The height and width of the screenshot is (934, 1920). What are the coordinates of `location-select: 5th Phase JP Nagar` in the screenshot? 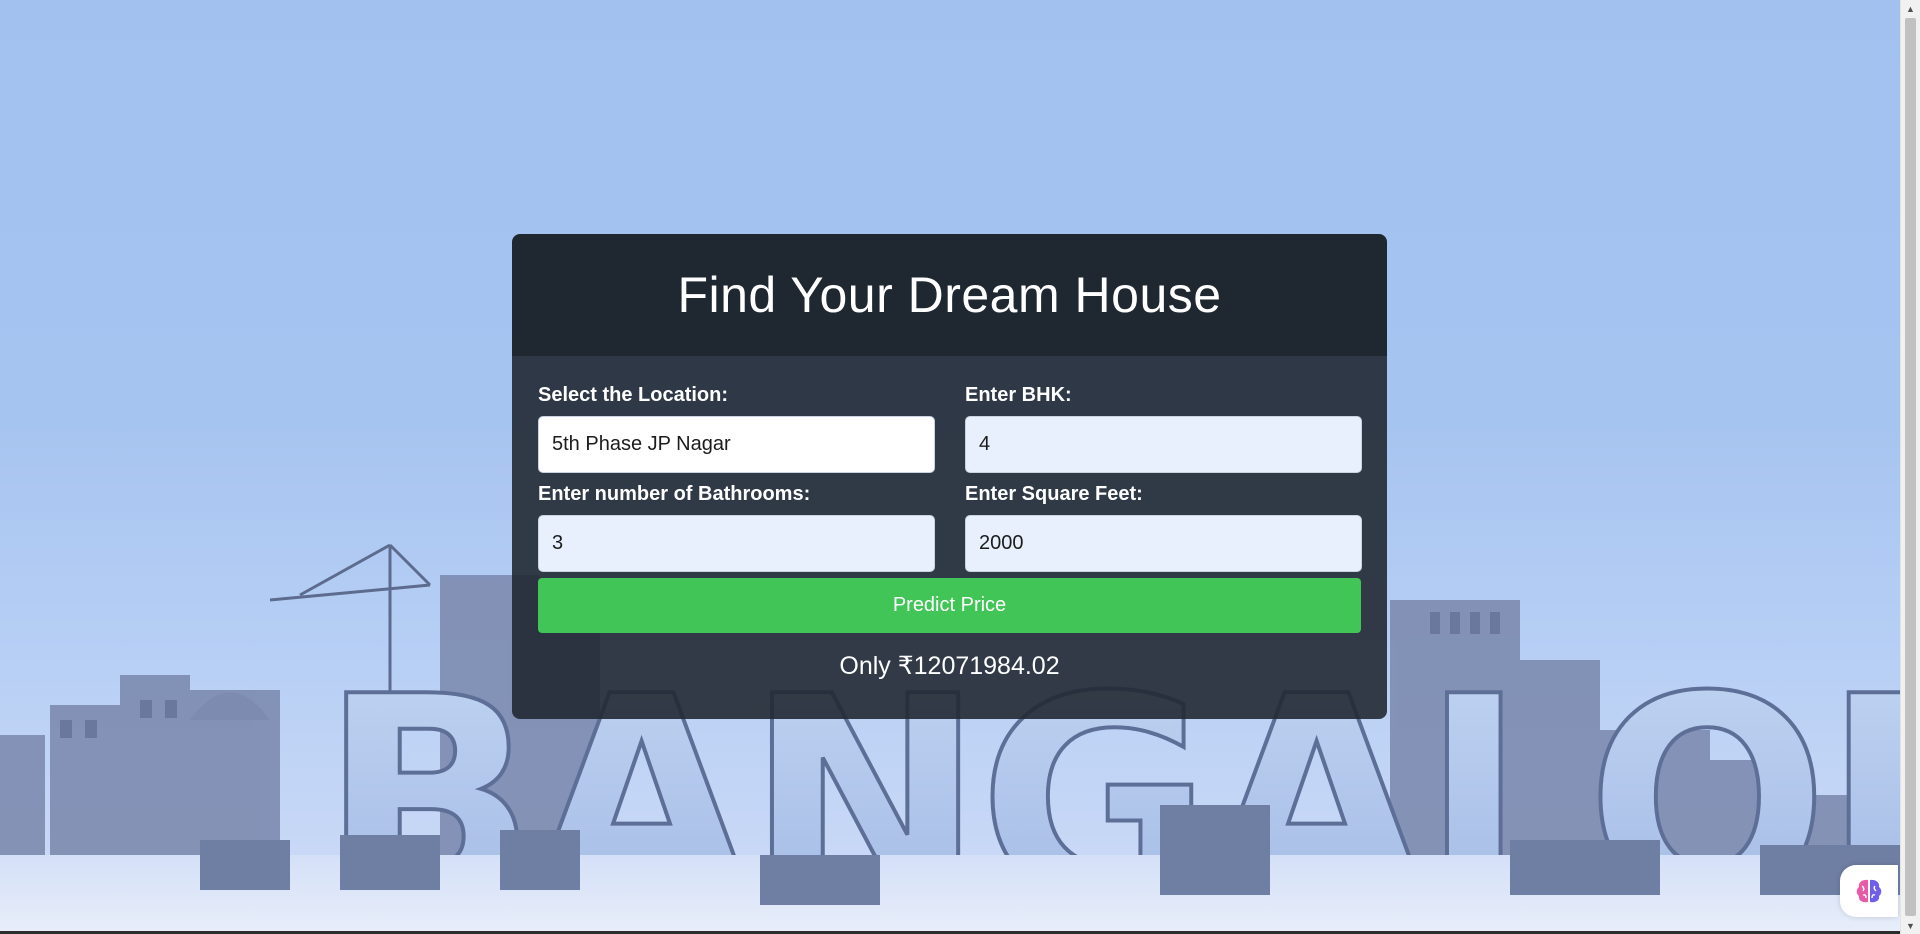 It's located at (736, 444).